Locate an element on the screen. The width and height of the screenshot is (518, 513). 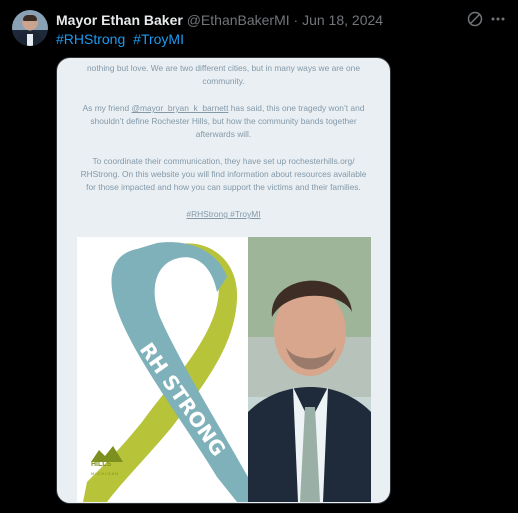
more-icon is located at coordinates (498, 19).